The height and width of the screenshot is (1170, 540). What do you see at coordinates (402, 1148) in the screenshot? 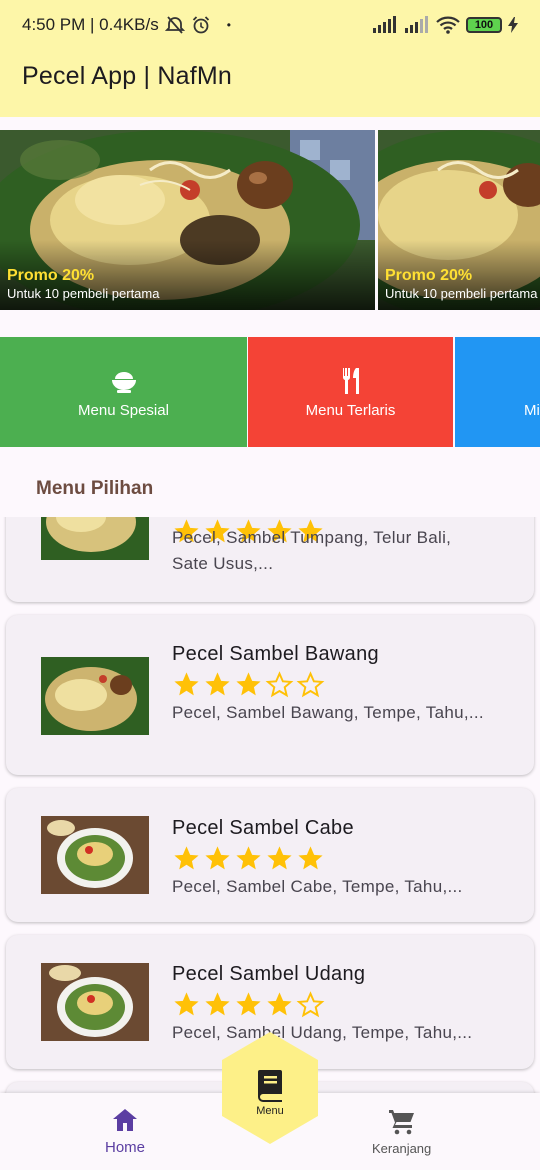
I see `nav-cart-label: Keranjang` at bounding box center [402, 1148].